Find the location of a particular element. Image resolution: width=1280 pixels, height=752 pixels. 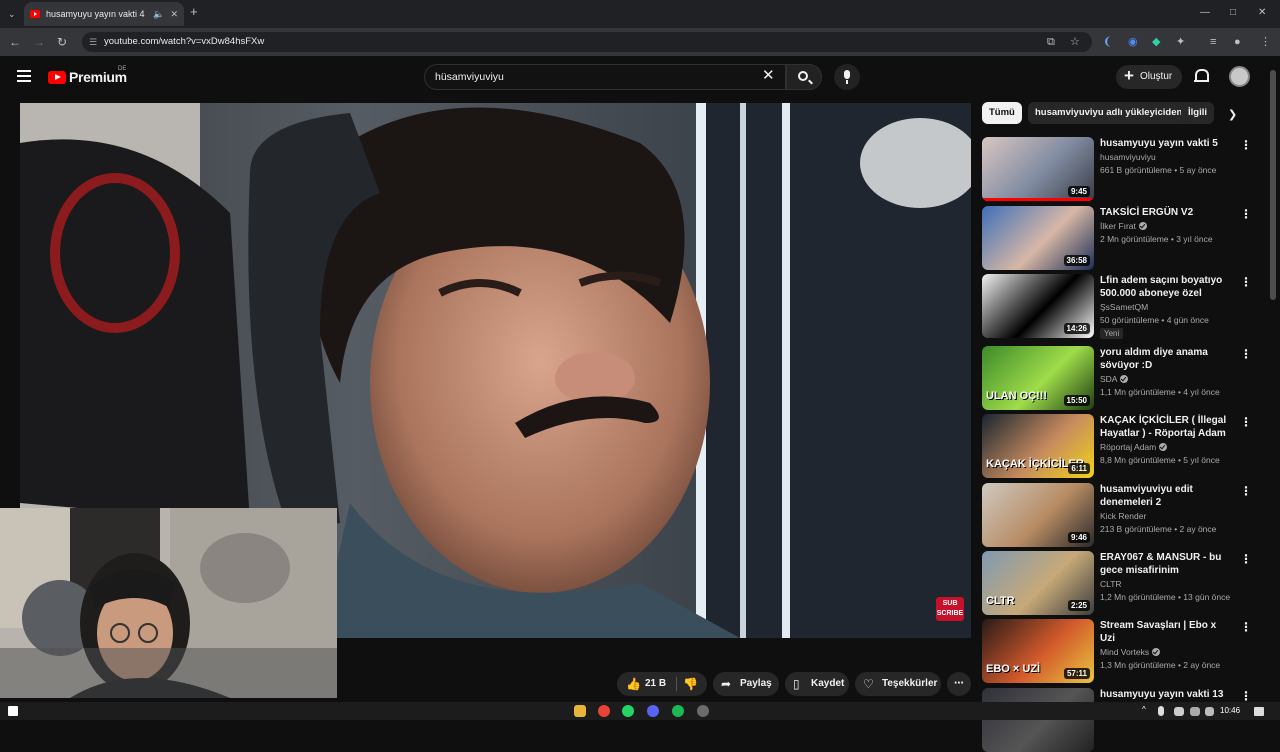

tab-search-icon: ⌄ is located at coordinates (12, 14).